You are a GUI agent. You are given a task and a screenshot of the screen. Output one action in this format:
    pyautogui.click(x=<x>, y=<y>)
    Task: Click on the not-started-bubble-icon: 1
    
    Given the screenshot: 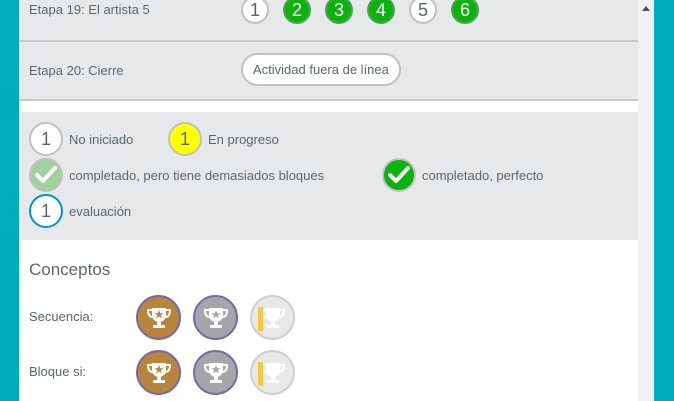 What is the action you would take?
    pyautogui.click(x=46, y=139)
    